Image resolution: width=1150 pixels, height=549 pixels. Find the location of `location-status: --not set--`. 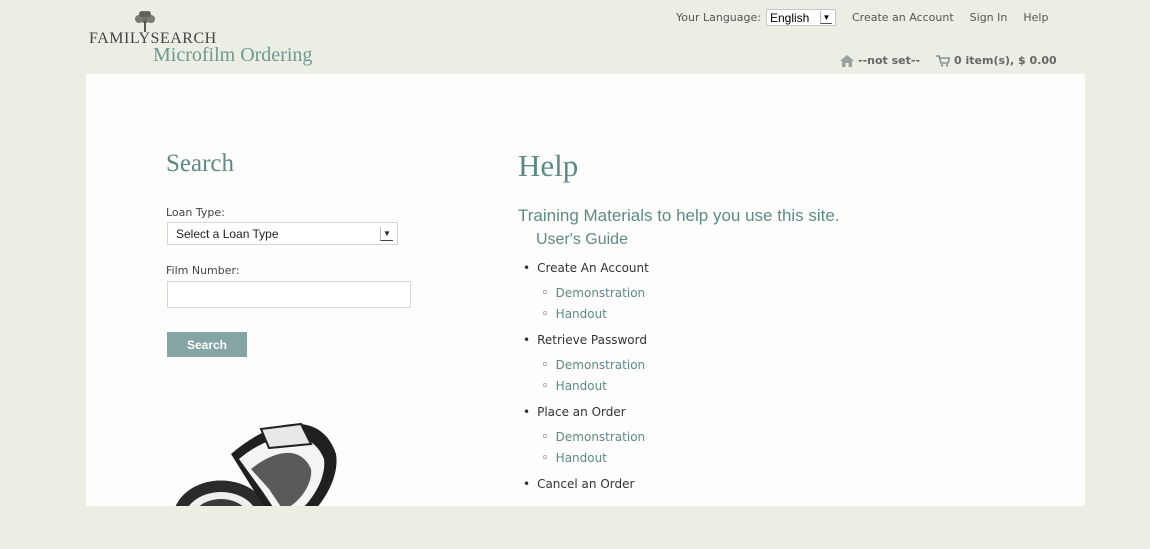

location-status: --not set-- is located at coordinates (889, 60).